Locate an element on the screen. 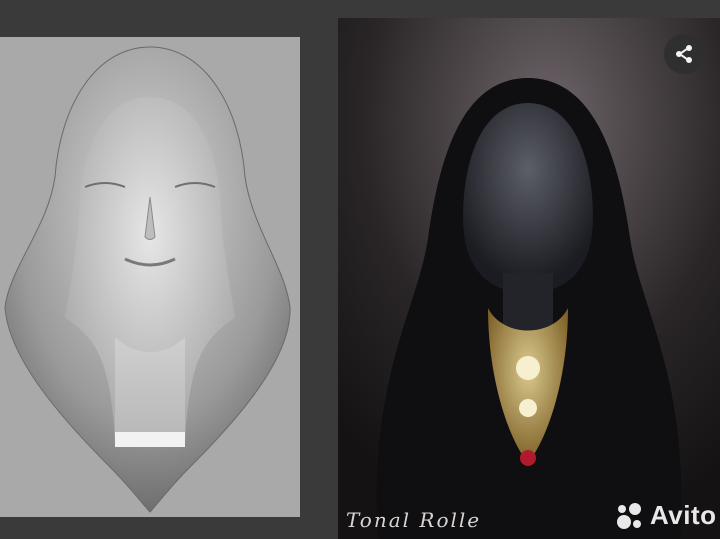 The width and height of the screenshot is (720, 539). avito-watermark: Avito is located at coordinates (665, 515).